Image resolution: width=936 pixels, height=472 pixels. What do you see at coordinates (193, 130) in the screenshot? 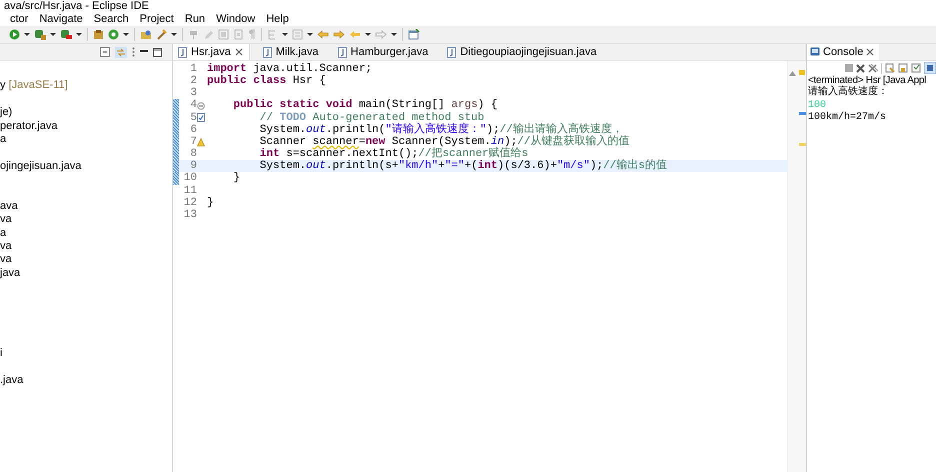
I see `line-number: 6` at bounding box center [193, 130].